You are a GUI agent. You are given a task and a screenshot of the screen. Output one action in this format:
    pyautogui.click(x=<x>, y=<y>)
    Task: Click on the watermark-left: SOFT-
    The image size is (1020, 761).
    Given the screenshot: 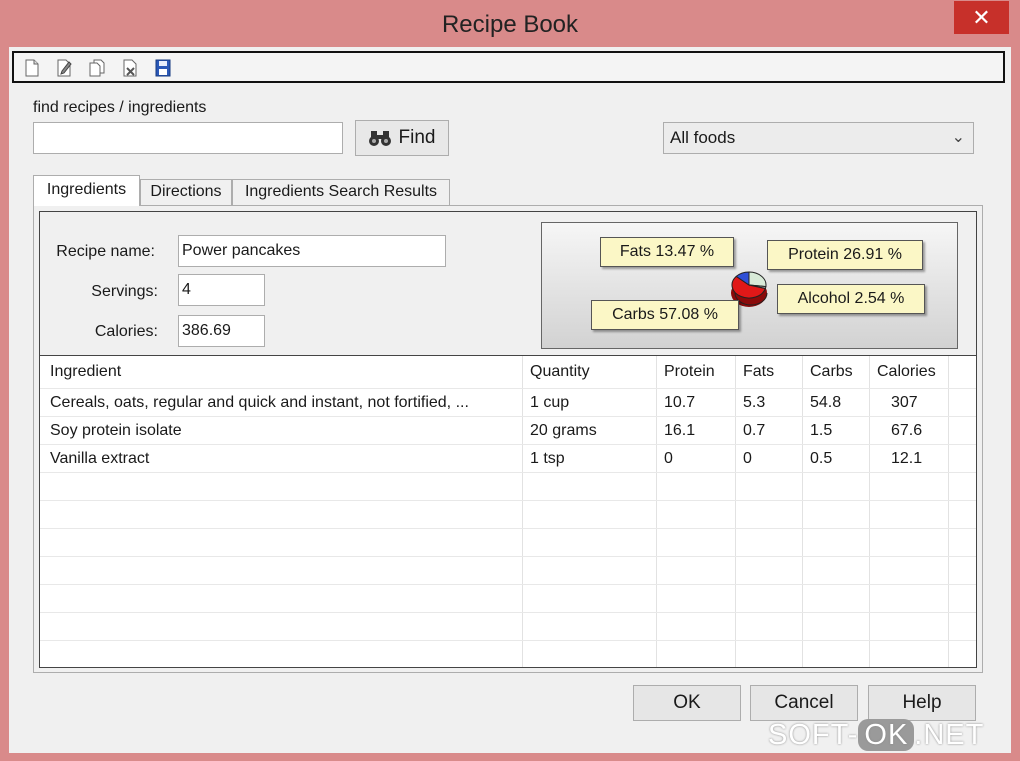 What is the action you would take?
    pyautogui.click(x=813, y=735)
    